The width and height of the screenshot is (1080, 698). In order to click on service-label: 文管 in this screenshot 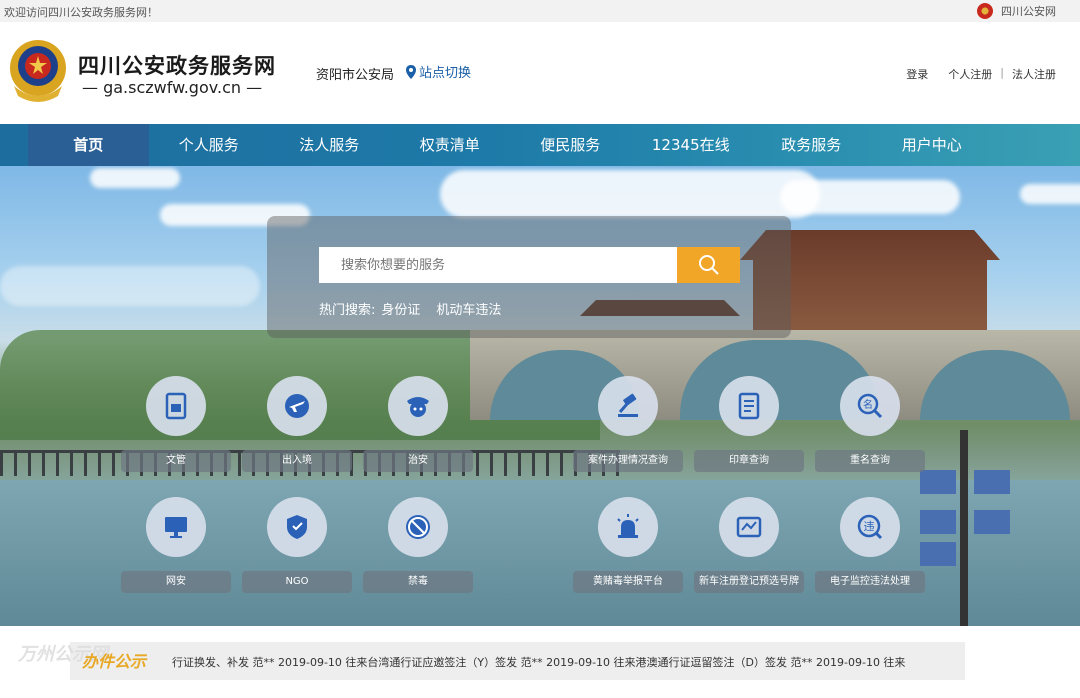, I will do `click(176, 461)`.